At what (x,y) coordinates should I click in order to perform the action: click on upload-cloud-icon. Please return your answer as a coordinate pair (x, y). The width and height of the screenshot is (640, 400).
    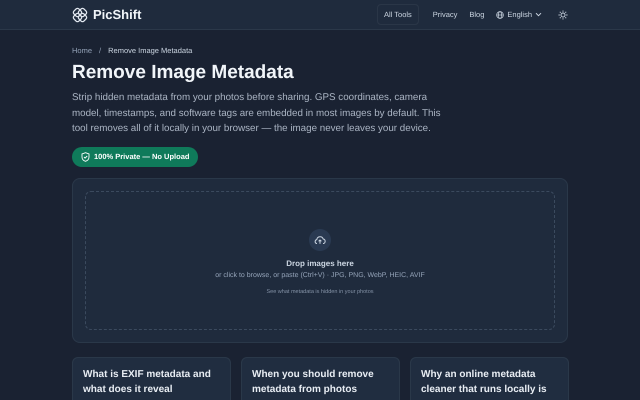
    Looking at the image, I should click on (320, 240).